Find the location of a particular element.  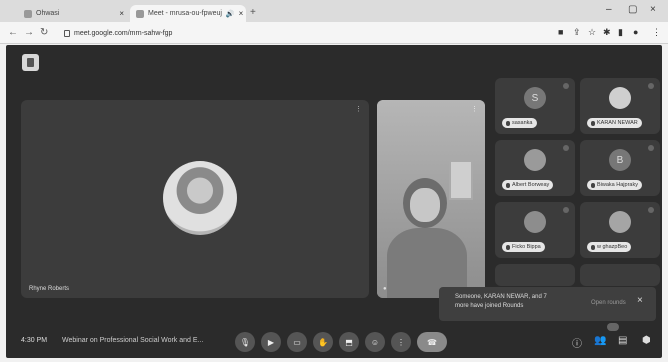

participant-name: w ghazpBeo is located at coordinates (612, 247).